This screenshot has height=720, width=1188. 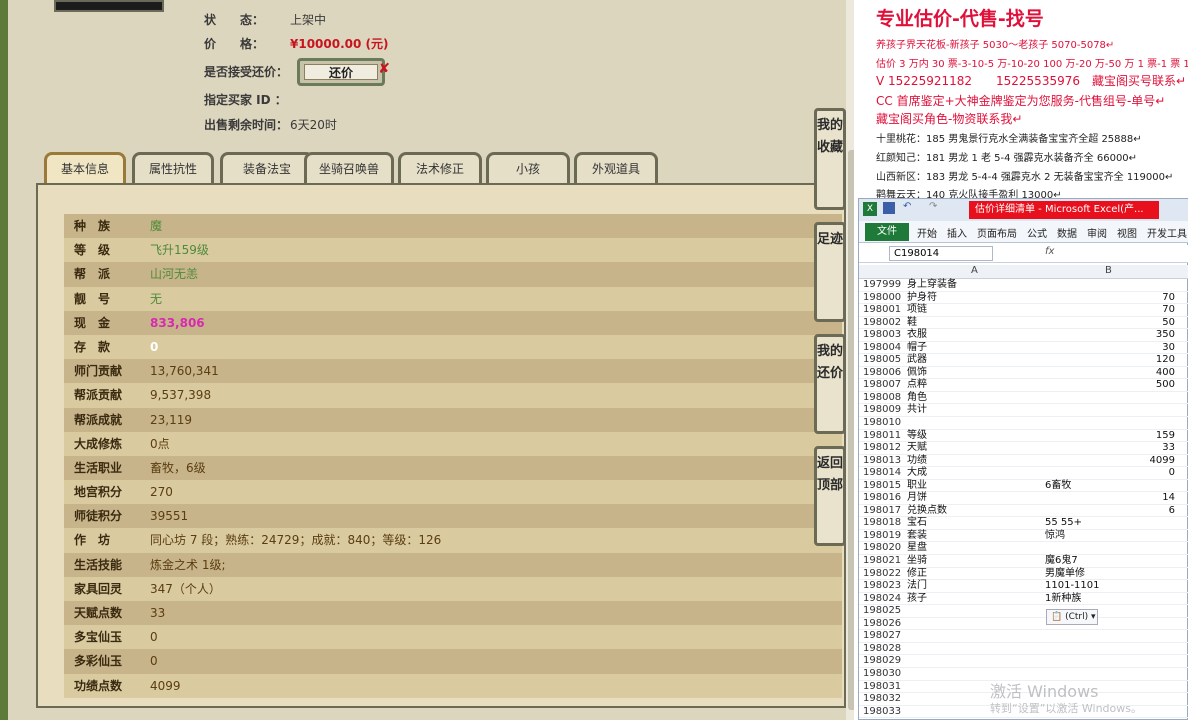 I want to click on my-favorites-button: 我的收藏, so click(x=830, y=159).